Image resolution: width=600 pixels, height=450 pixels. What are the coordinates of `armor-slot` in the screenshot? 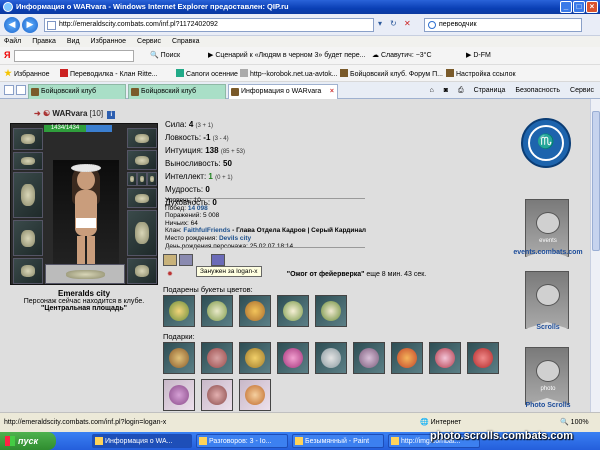 It's located at (28, 238).